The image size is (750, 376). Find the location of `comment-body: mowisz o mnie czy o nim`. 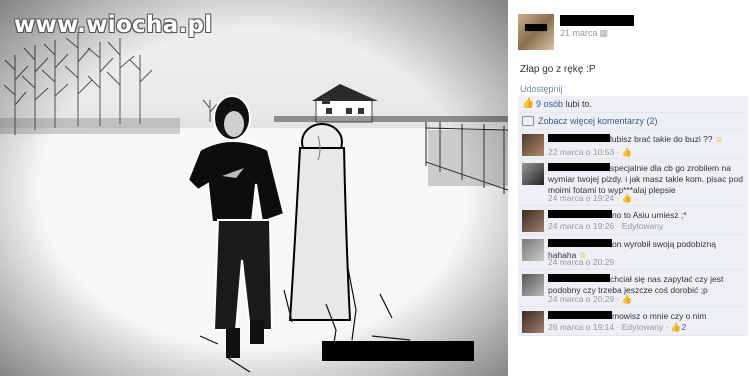

comment-body: mowisz o mnie czy o nim is located at coordinates (659, 316).